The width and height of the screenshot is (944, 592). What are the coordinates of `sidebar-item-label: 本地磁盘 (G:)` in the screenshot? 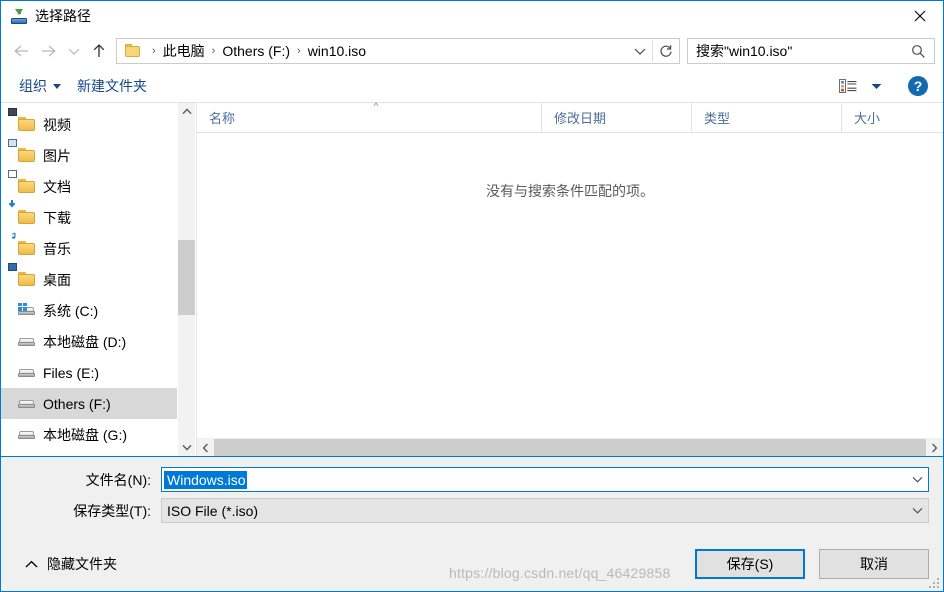 It's located at (85, 434).